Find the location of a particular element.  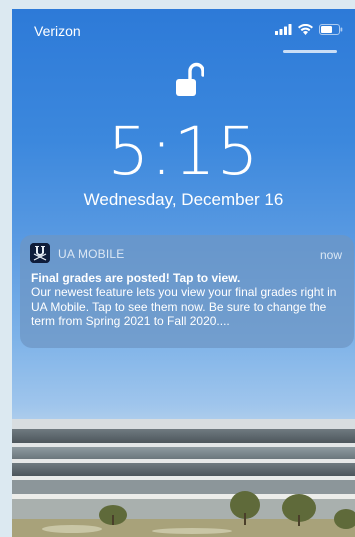

carrier-label: Verizon is located at coordinates (57, 31).